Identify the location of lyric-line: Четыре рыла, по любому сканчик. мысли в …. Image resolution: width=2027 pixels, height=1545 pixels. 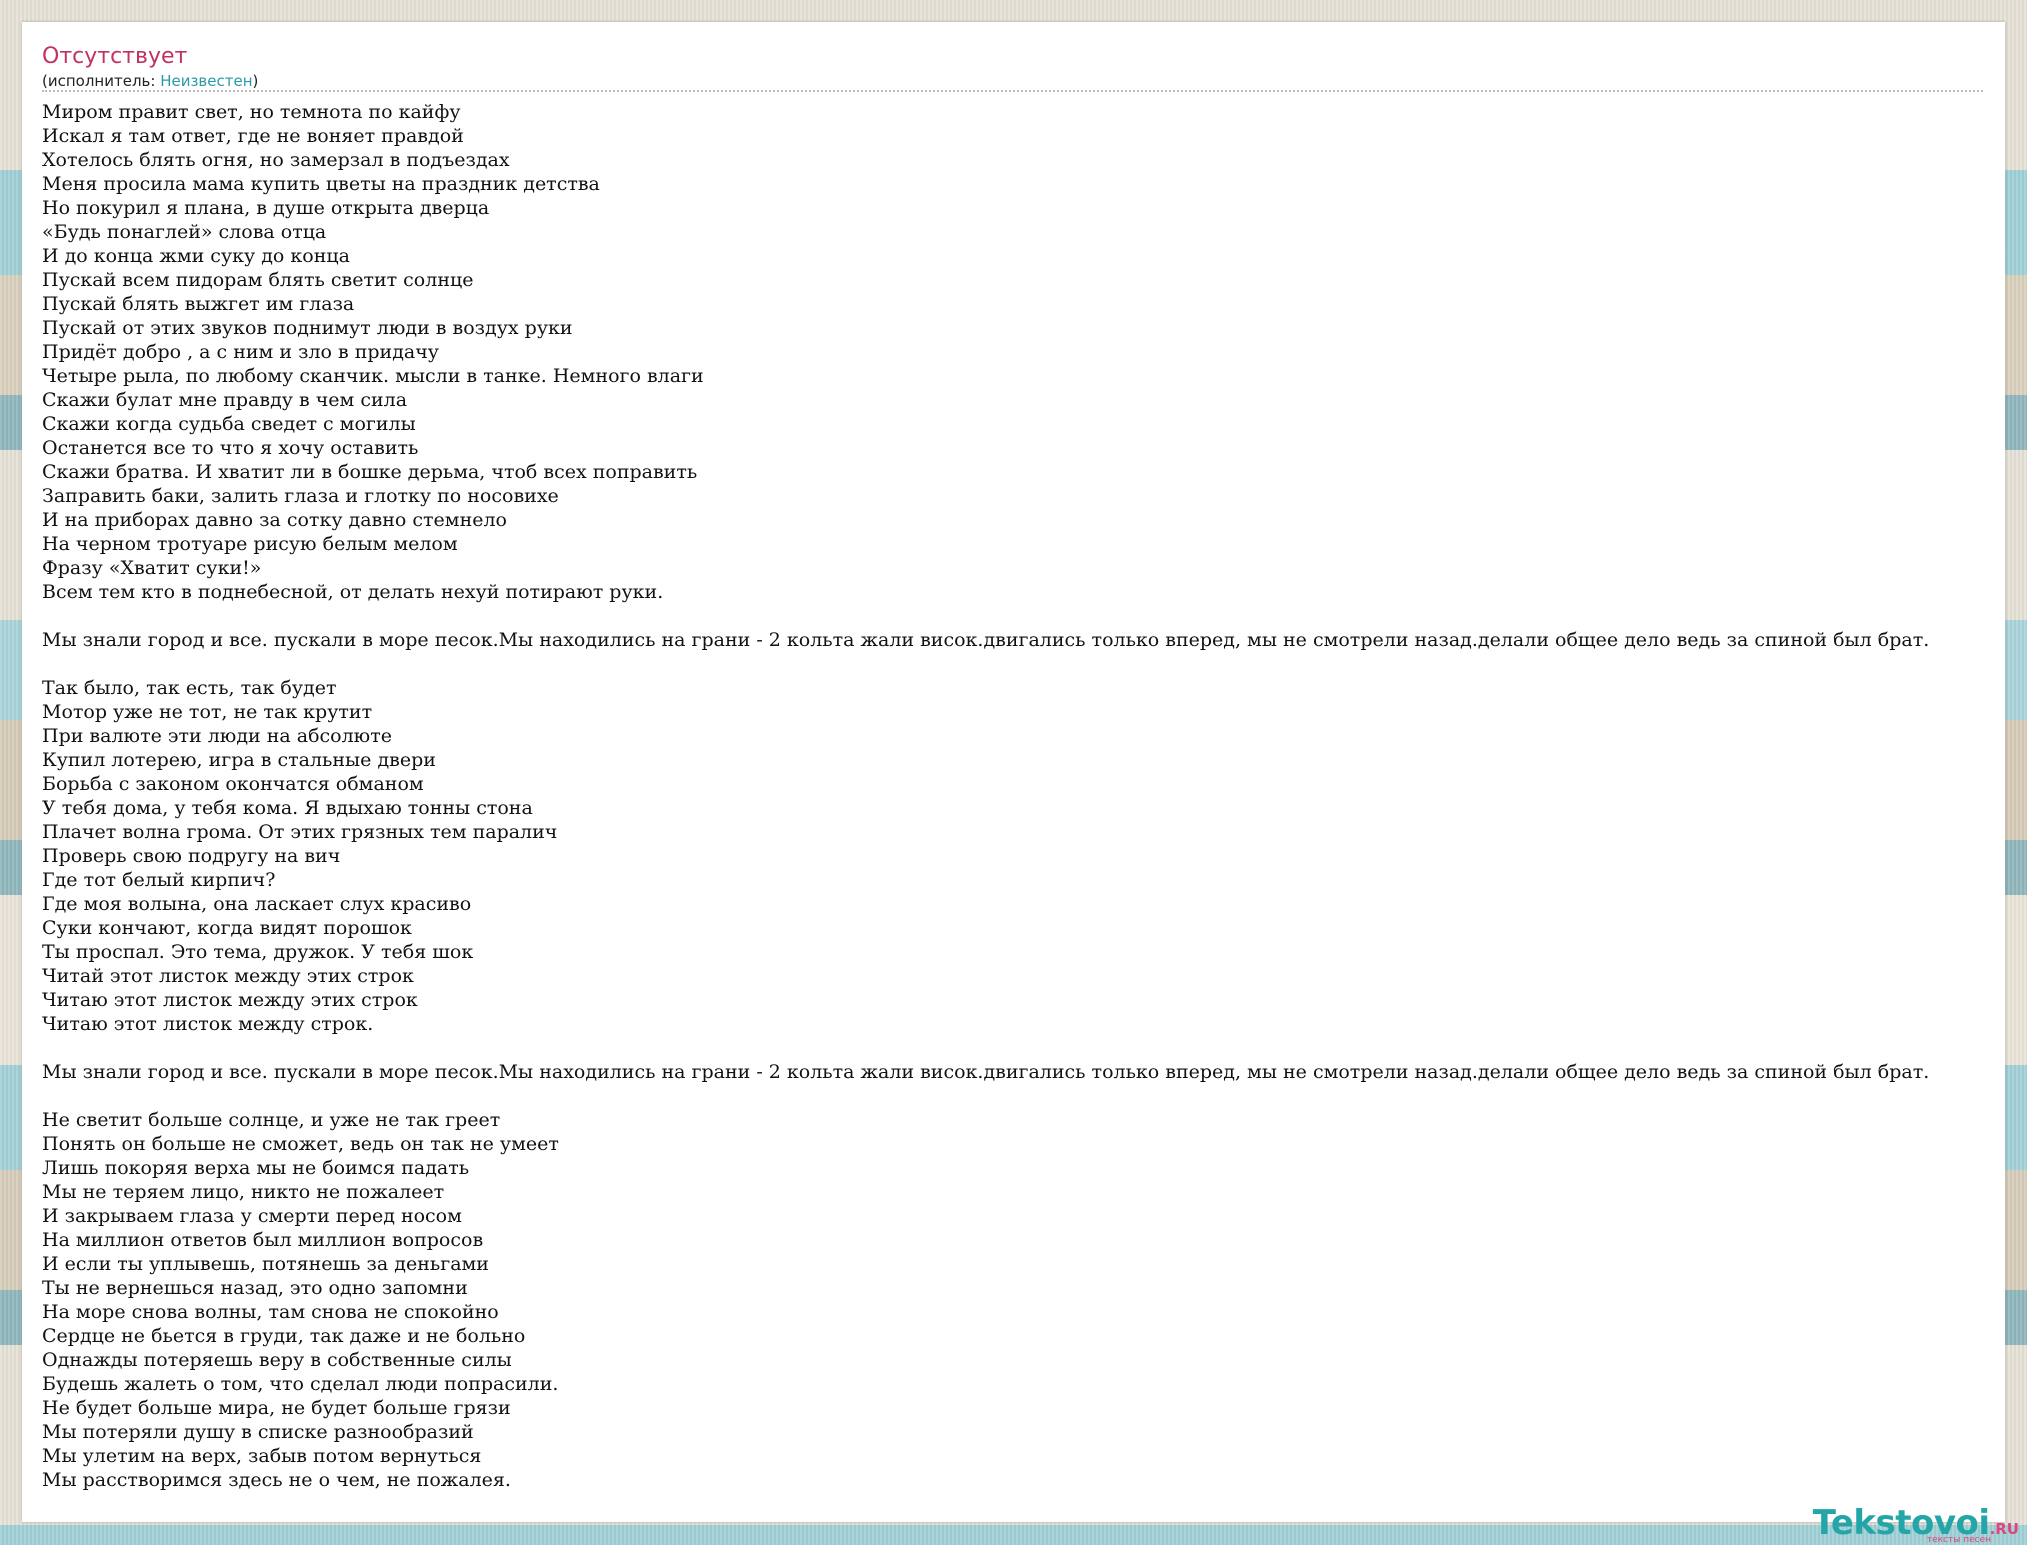
(373, 376).